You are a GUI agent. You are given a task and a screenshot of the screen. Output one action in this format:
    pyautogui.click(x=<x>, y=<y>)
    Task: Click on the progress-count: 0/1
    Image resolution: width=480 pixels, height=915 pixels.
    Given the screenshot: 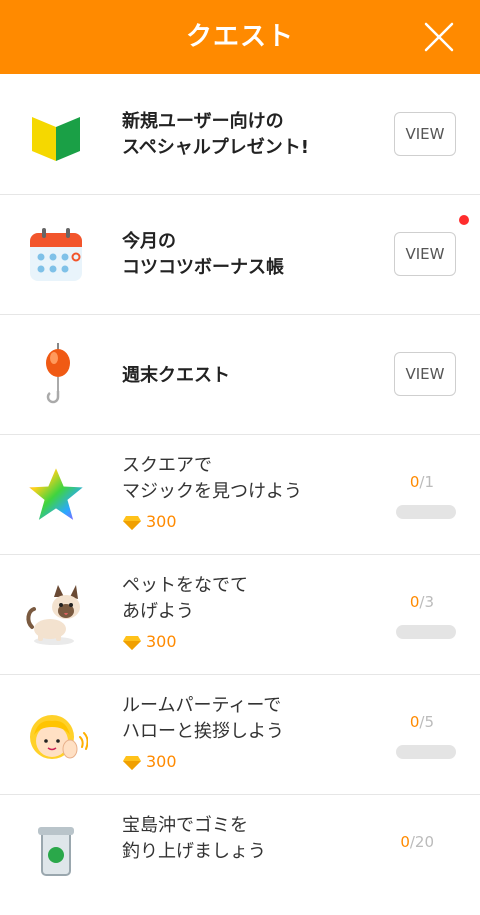 What is the action you would take?
    pyautogui.click(x=422, y=482)
    